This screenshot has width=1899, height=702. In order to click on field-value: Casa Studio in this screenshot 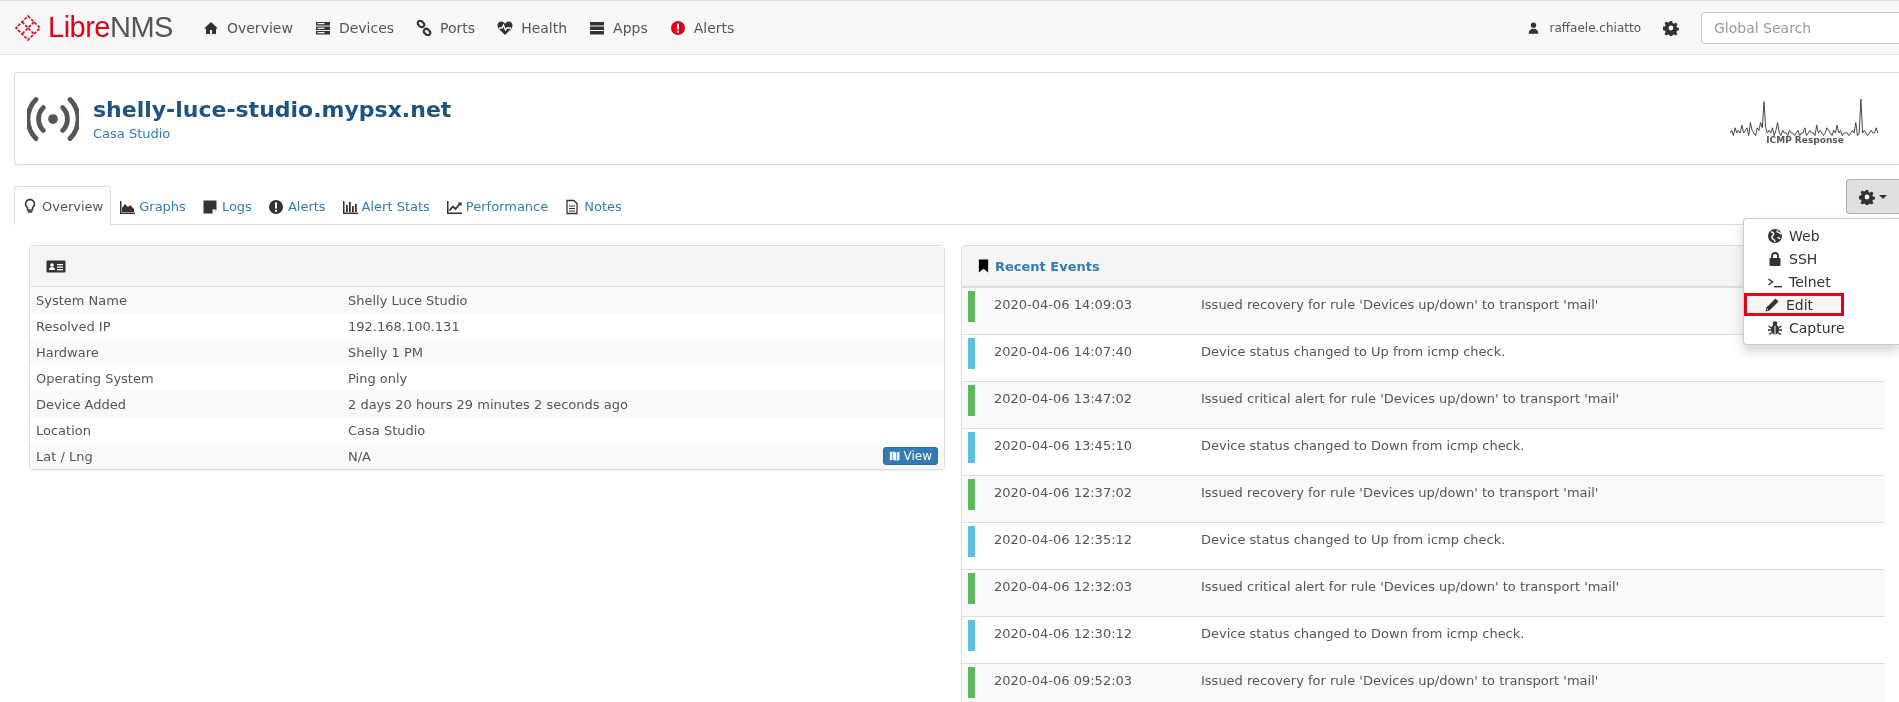, I will do `click(387, 430)`.